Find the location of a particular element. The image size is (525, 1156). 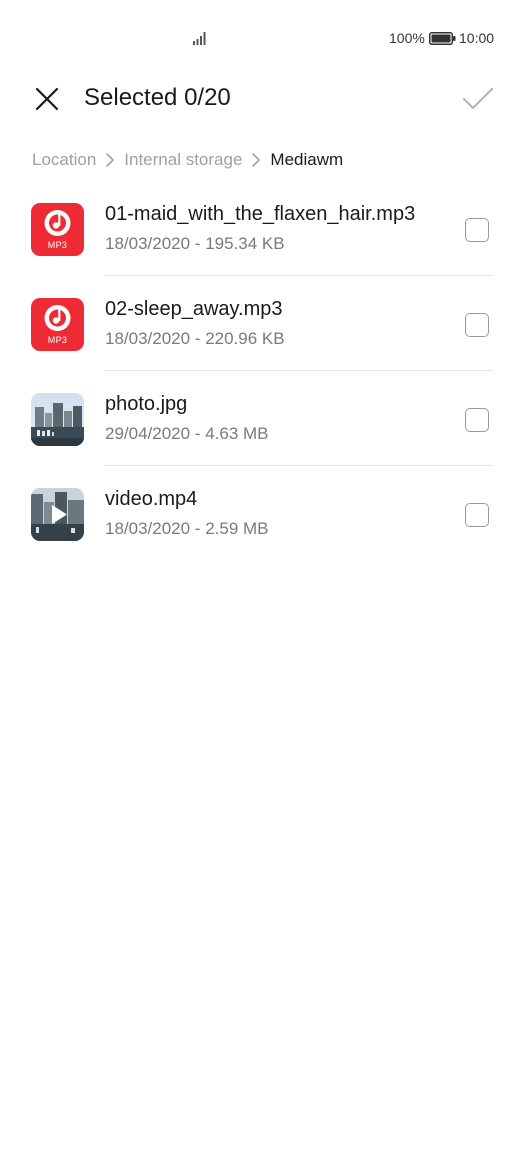

file-name: 02-sleep_away.mp3 is located at coordinates (194, 309).